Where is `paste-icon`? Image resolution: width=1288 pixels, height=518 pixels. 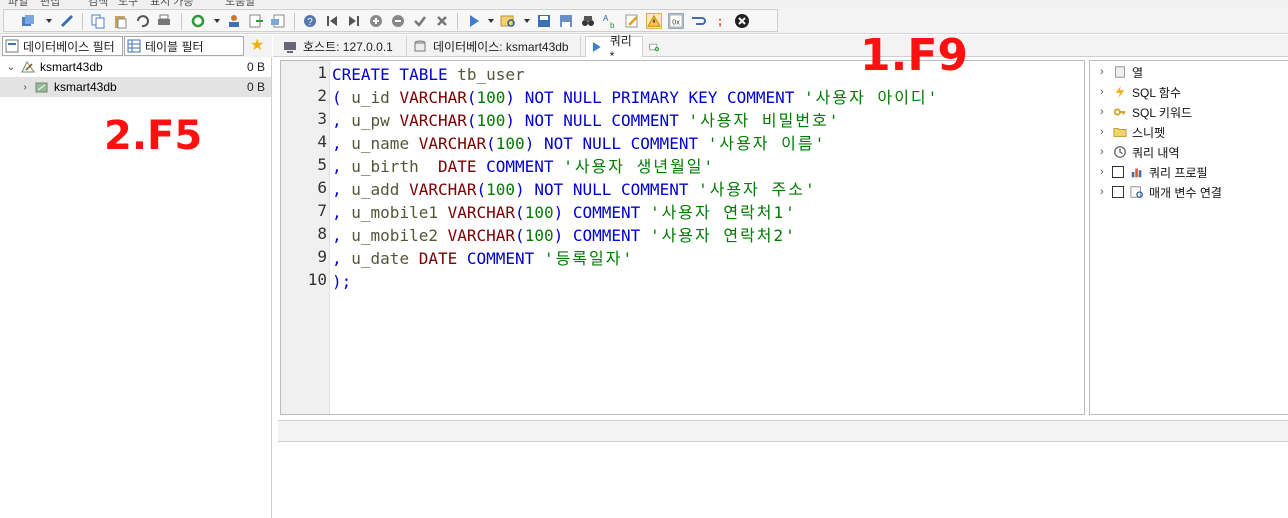 paste-icon is located at coordinates (120, 21).